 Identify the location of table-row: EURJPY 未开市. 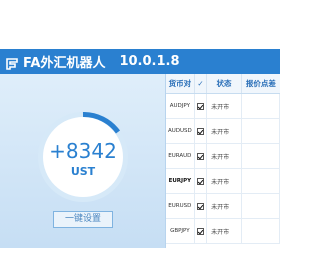
(223, 181).